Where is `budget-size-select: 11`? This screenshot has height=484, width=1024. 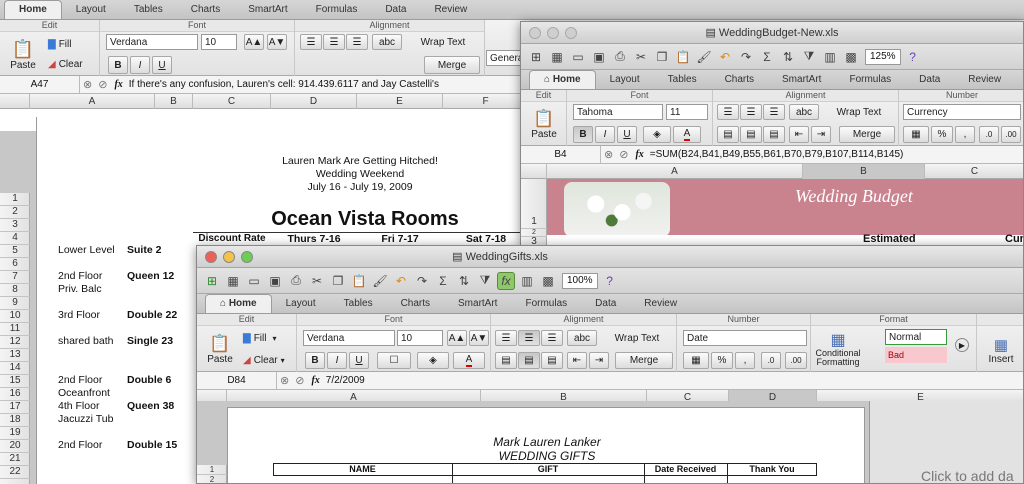 budget-size-select: 11 is located at coordinates (687, 112).